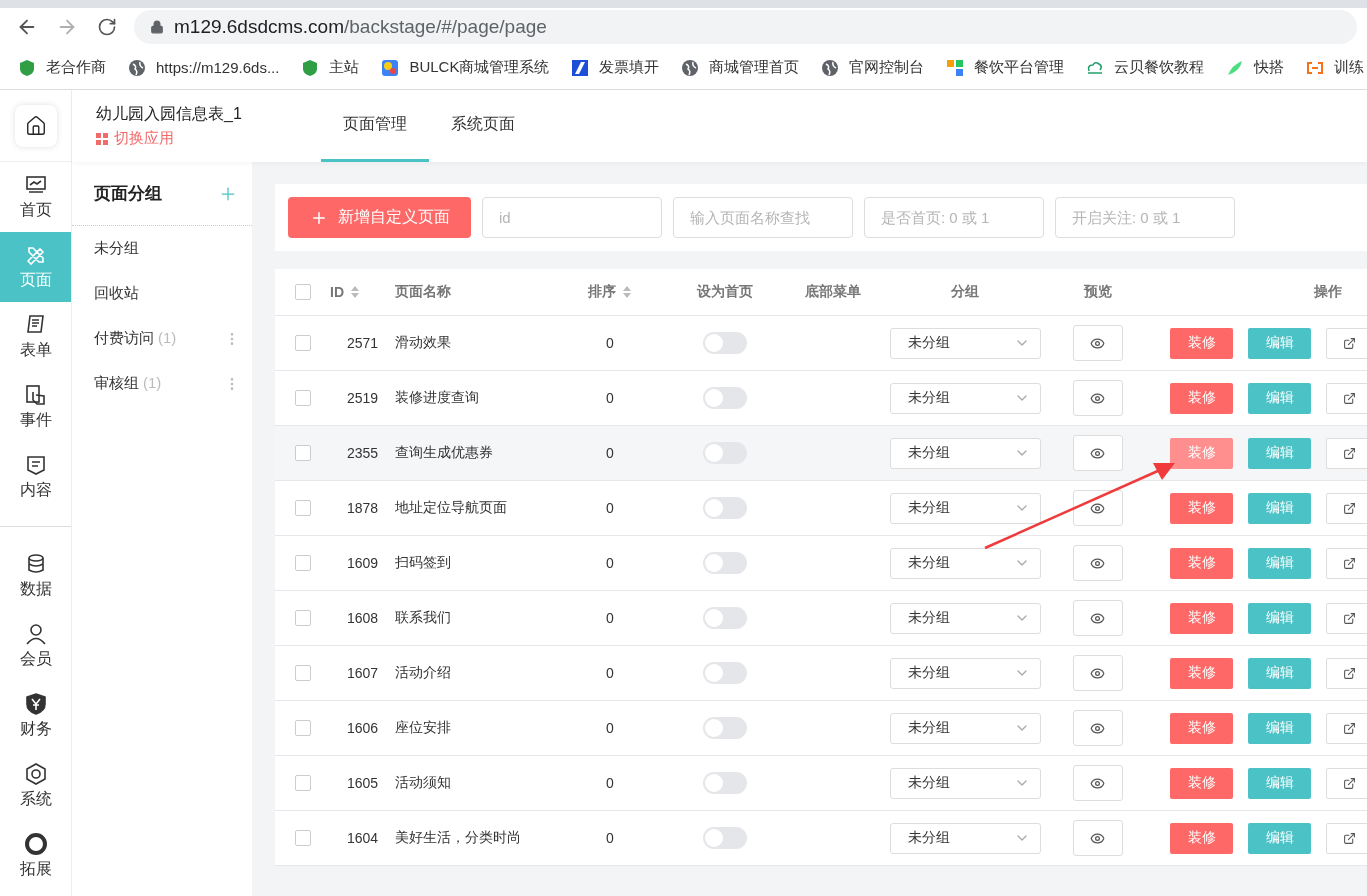 This screenshot has height=896, width=1367. I want to click on table-row: 2355 查询生成优惠券 0 未分组 装修 编辑, so click(821, 453).